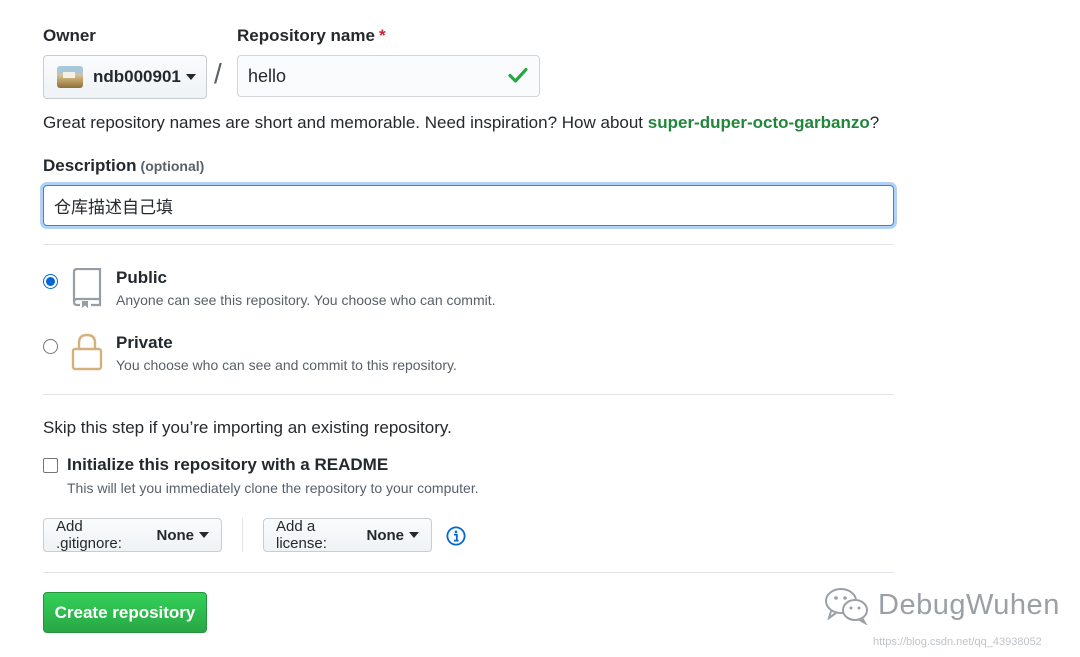  Describe the element at coordinates (227, 465) in the screenshot. I see `readme-label: Initialize this repository with a README` at that location.